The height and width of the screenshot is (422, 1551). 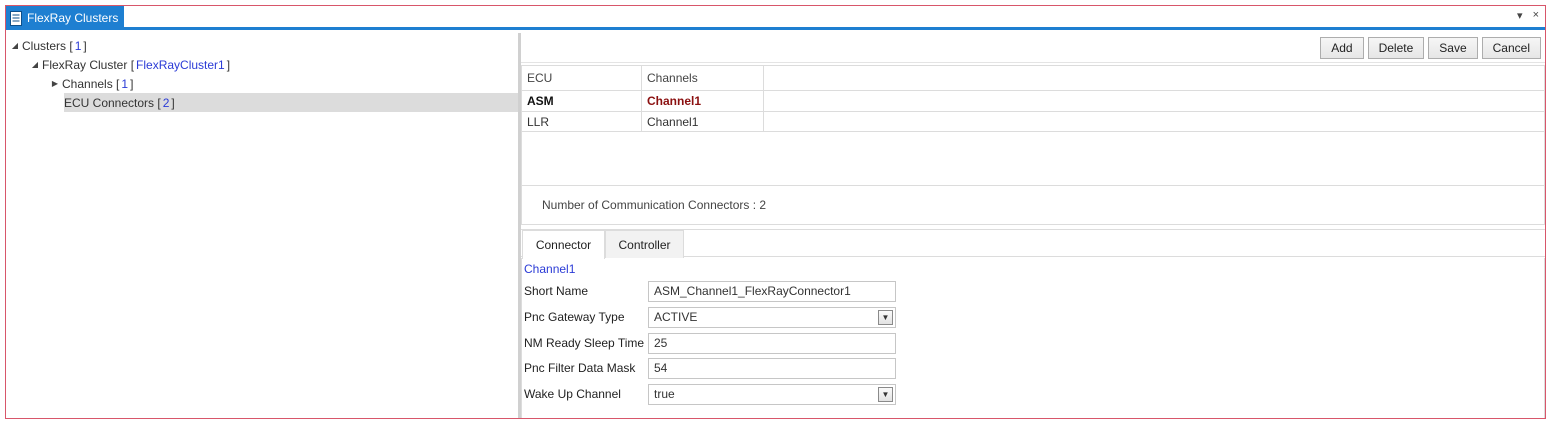 What do you see at coordinates (180, 64) in the screenshot?
I see `tree-node-cluster-name: FlexRayCluster1` at bounding box center [180, 64].